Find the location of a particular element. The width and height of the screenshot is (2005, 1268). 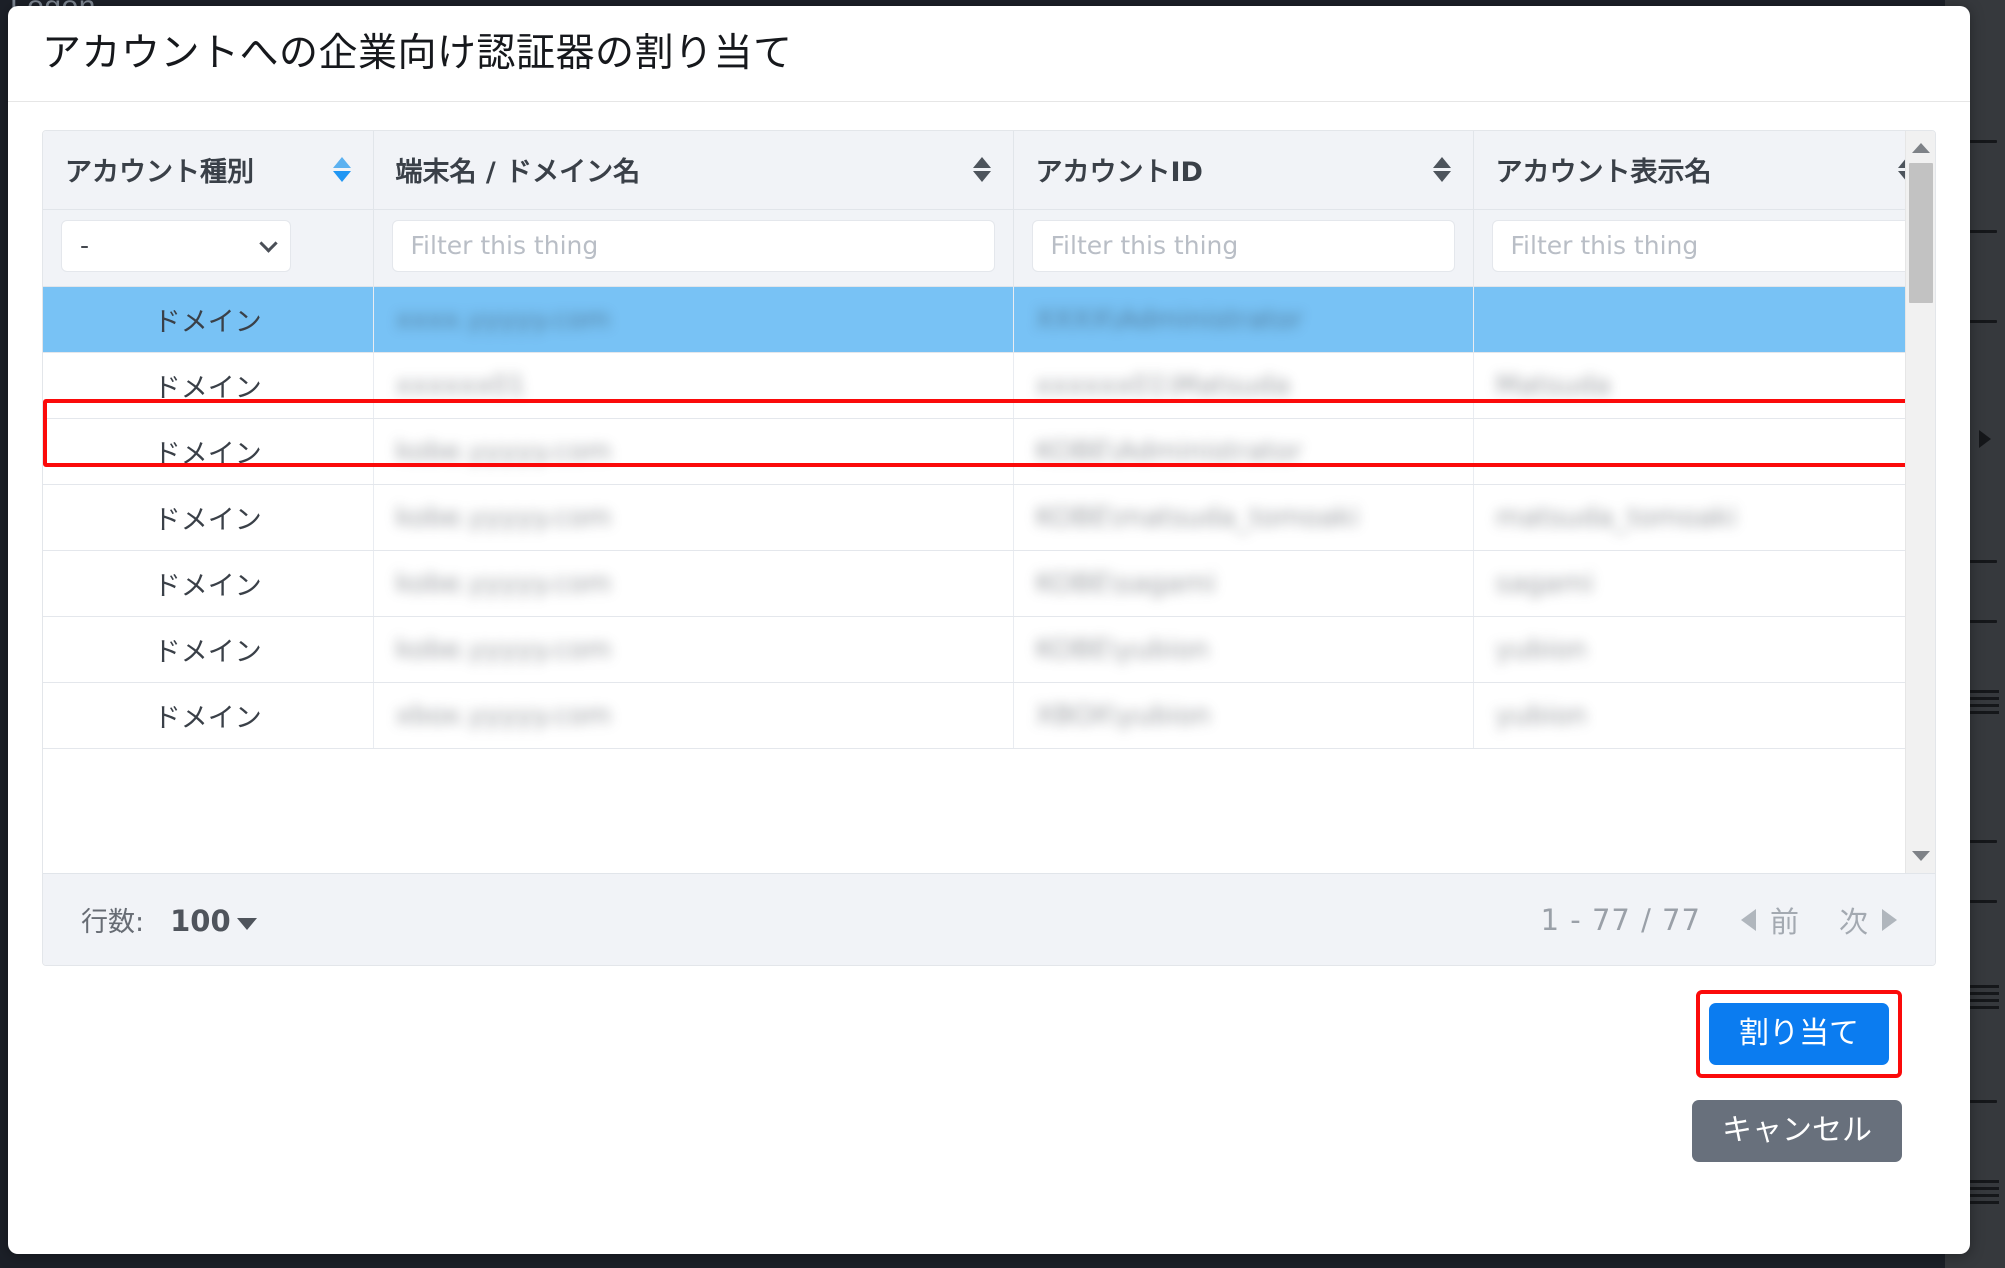

redacted-value: KOBE\matsuda_tomoaki is located at coordinates (1197, 517).